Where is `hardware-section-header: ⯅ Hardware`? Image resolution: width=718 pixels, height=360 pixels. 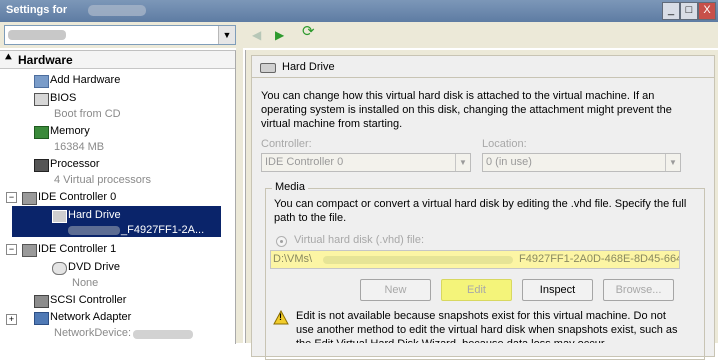 hardware-section-header: ⯅ Hardware is located at coordinates (117, 60).